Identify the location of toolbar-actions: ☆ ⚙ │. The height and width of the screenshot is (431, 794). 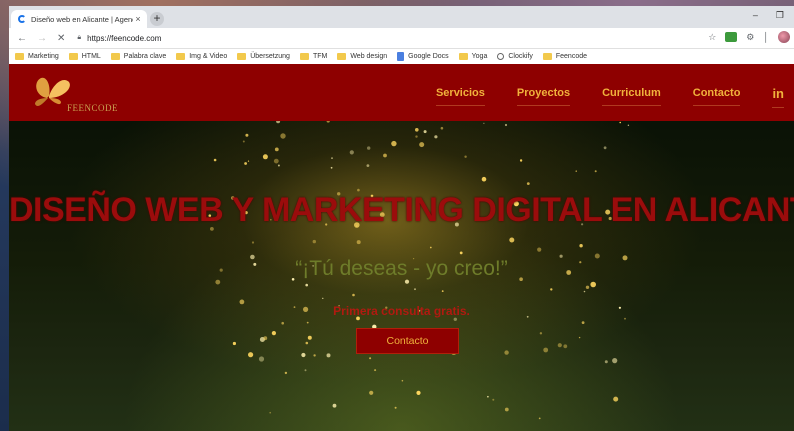
(749, 37).